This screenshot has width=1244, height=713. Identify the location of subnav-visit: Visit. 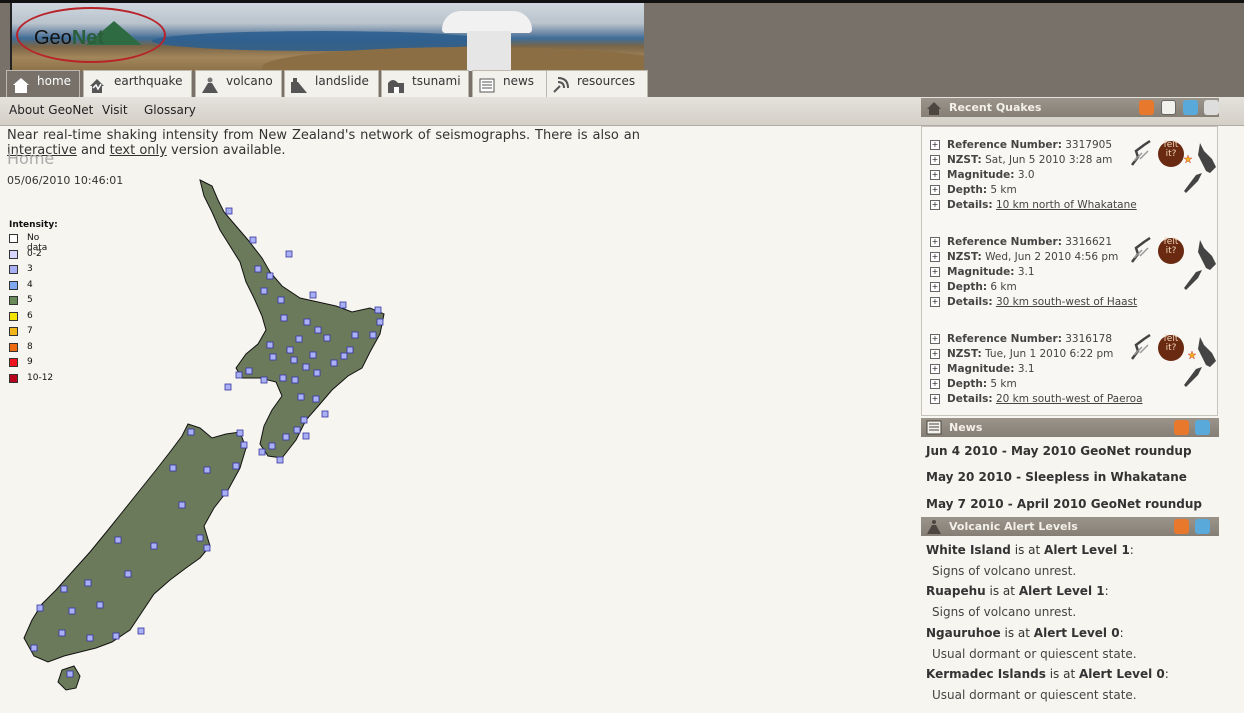
(115, 110).